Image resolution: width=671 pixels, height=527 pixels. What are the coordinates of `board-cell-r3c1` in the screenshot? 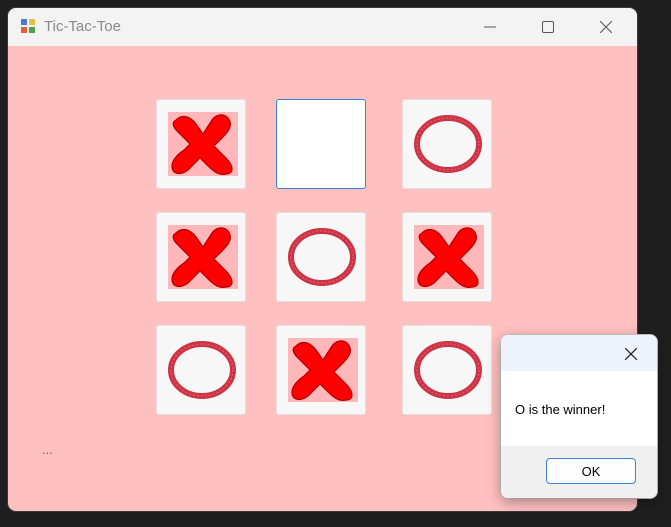 It's located at (201, 370).